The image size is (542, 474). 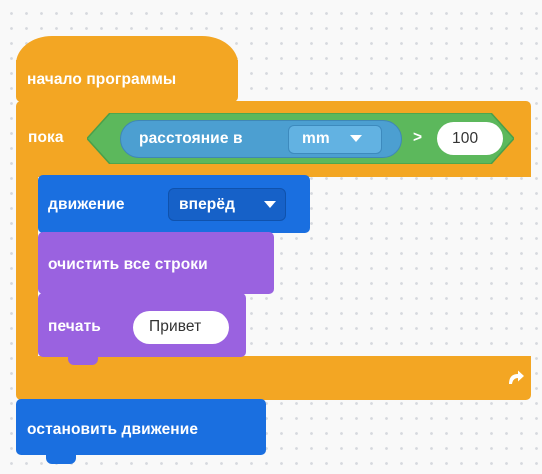 I want to click on loop-arrow-icon, so click(x=516, y=377).